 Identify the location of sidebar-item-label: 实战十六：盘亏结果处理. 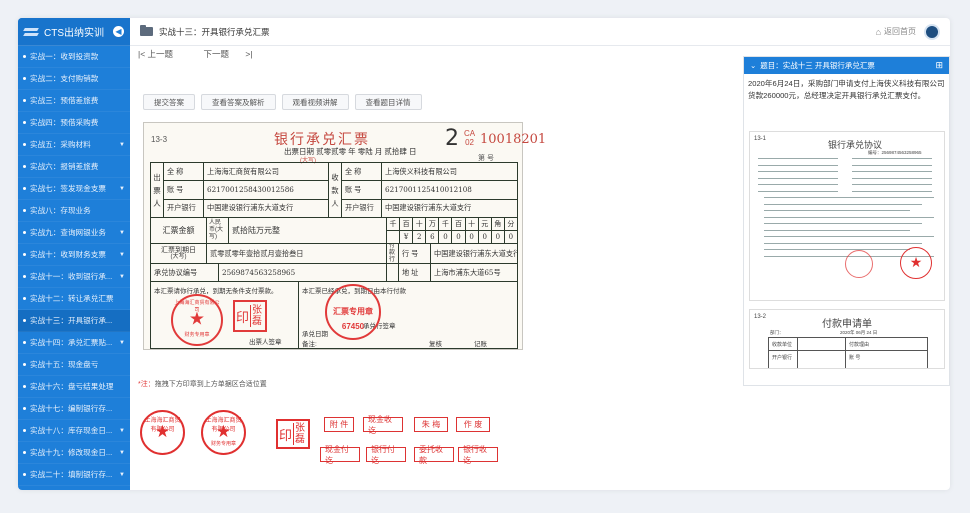
(72, 386).